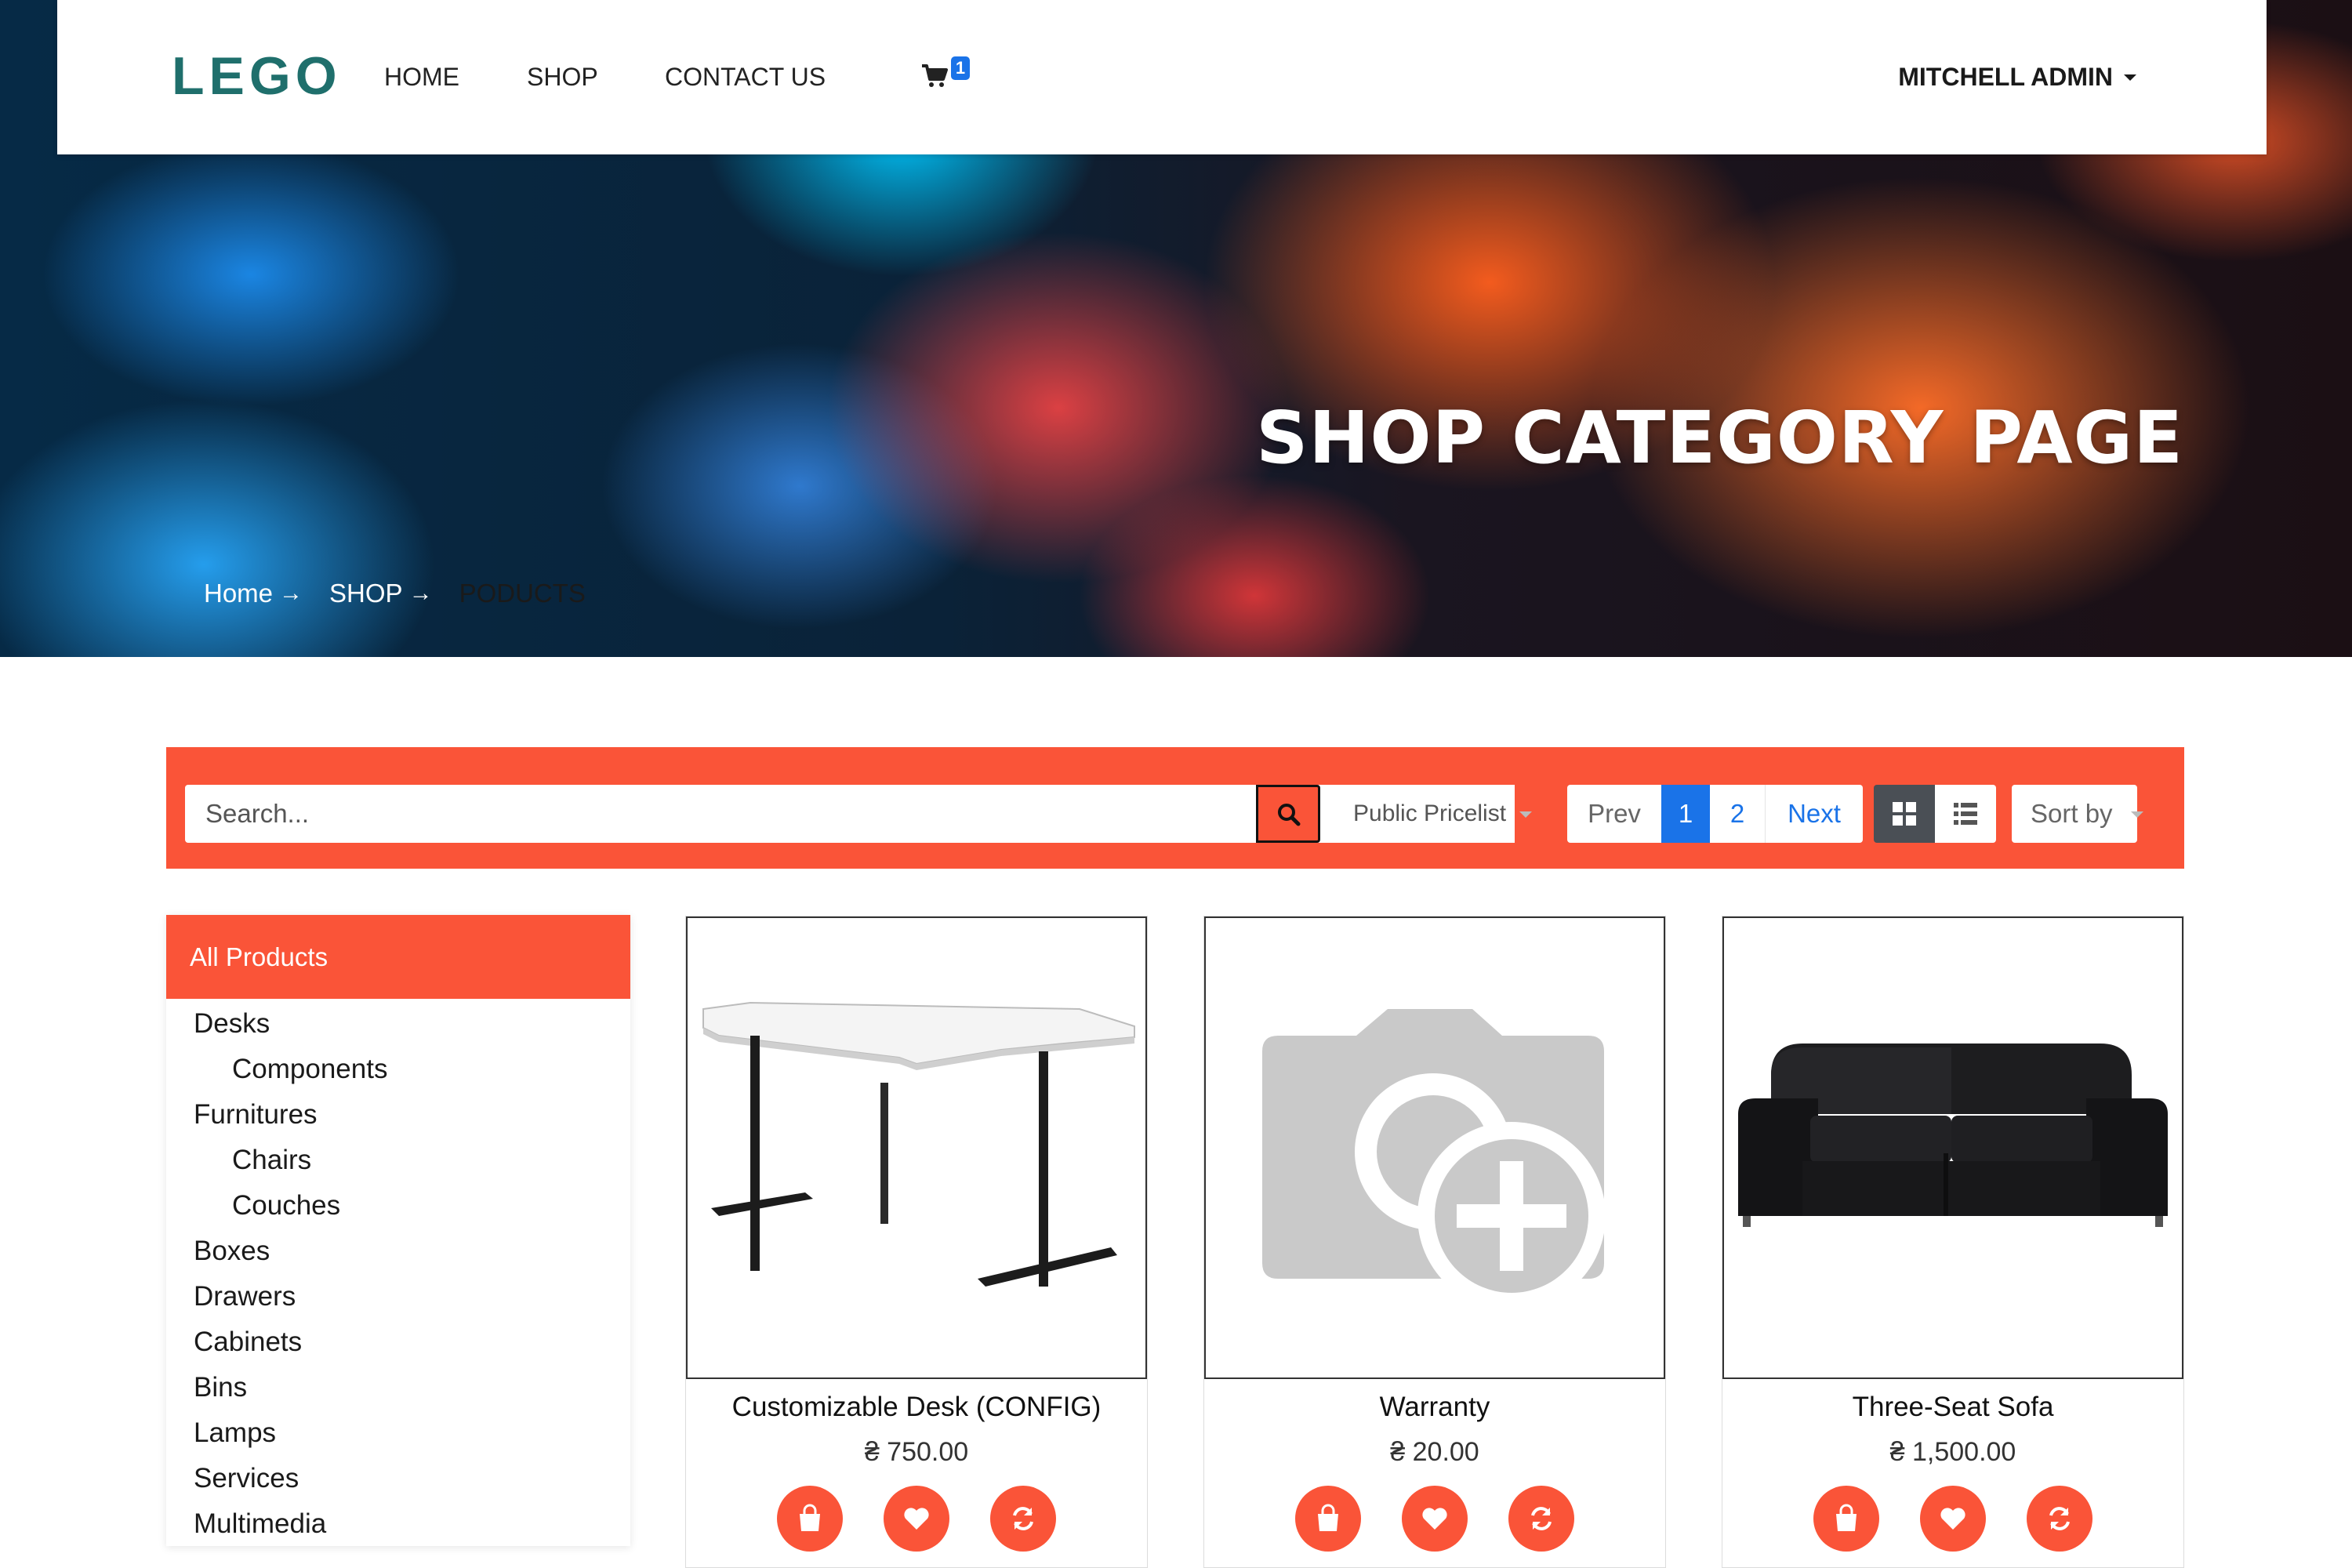 The width and height of the screenshot is (2352, 1568). I want to click on product-name: Warranty, so click(1434, 1407).